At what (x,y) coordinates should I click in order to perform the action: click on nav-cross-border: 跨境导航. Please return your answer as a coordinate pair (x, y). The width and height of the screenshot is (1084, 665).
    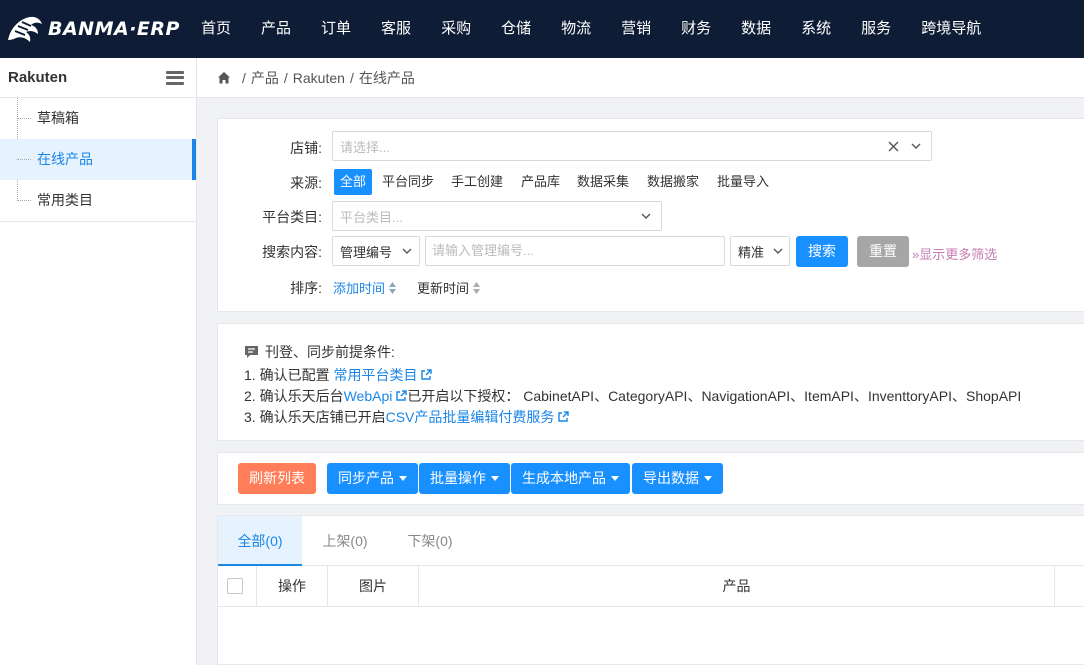
    Looking at the image, I should click on (951, 29).